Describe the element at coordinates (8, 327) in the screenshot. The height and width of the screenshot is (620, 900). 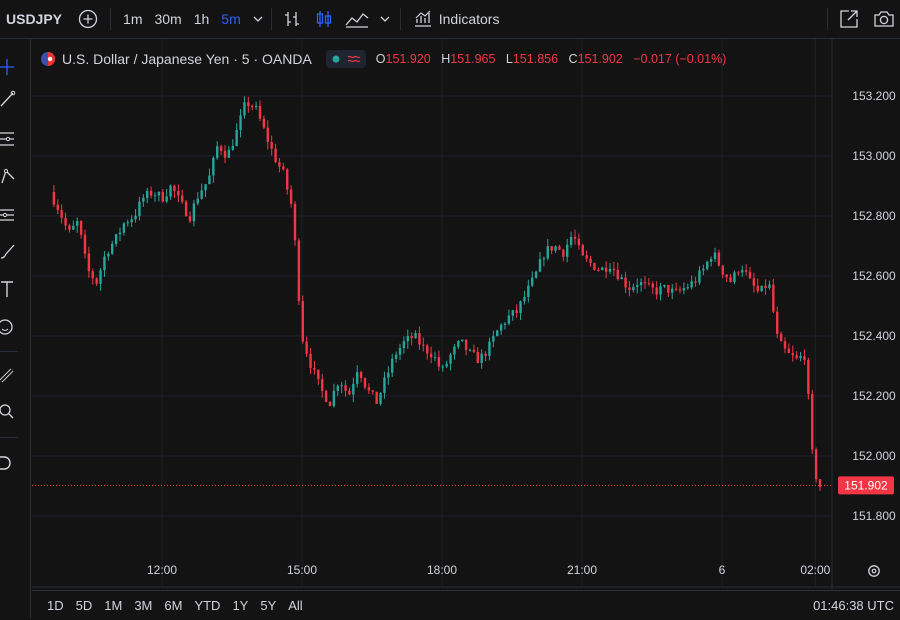
I see `emoji-icon` at that location.